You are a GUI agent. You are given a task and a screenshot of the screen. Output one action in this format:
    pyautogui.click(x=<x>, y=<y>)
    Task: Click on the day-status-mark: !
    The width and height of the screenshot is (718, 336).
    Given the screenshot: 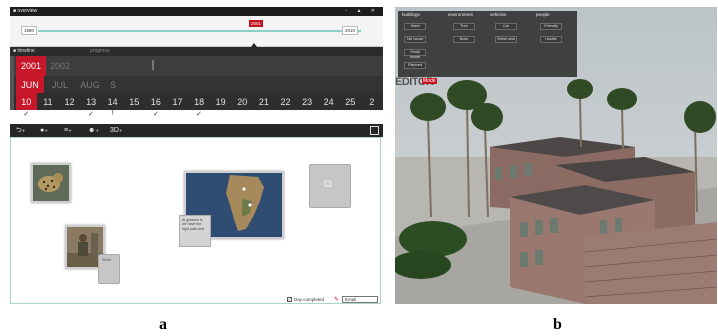 What is the action you would take?
    pyautogui.click(x=112, y=113)
    